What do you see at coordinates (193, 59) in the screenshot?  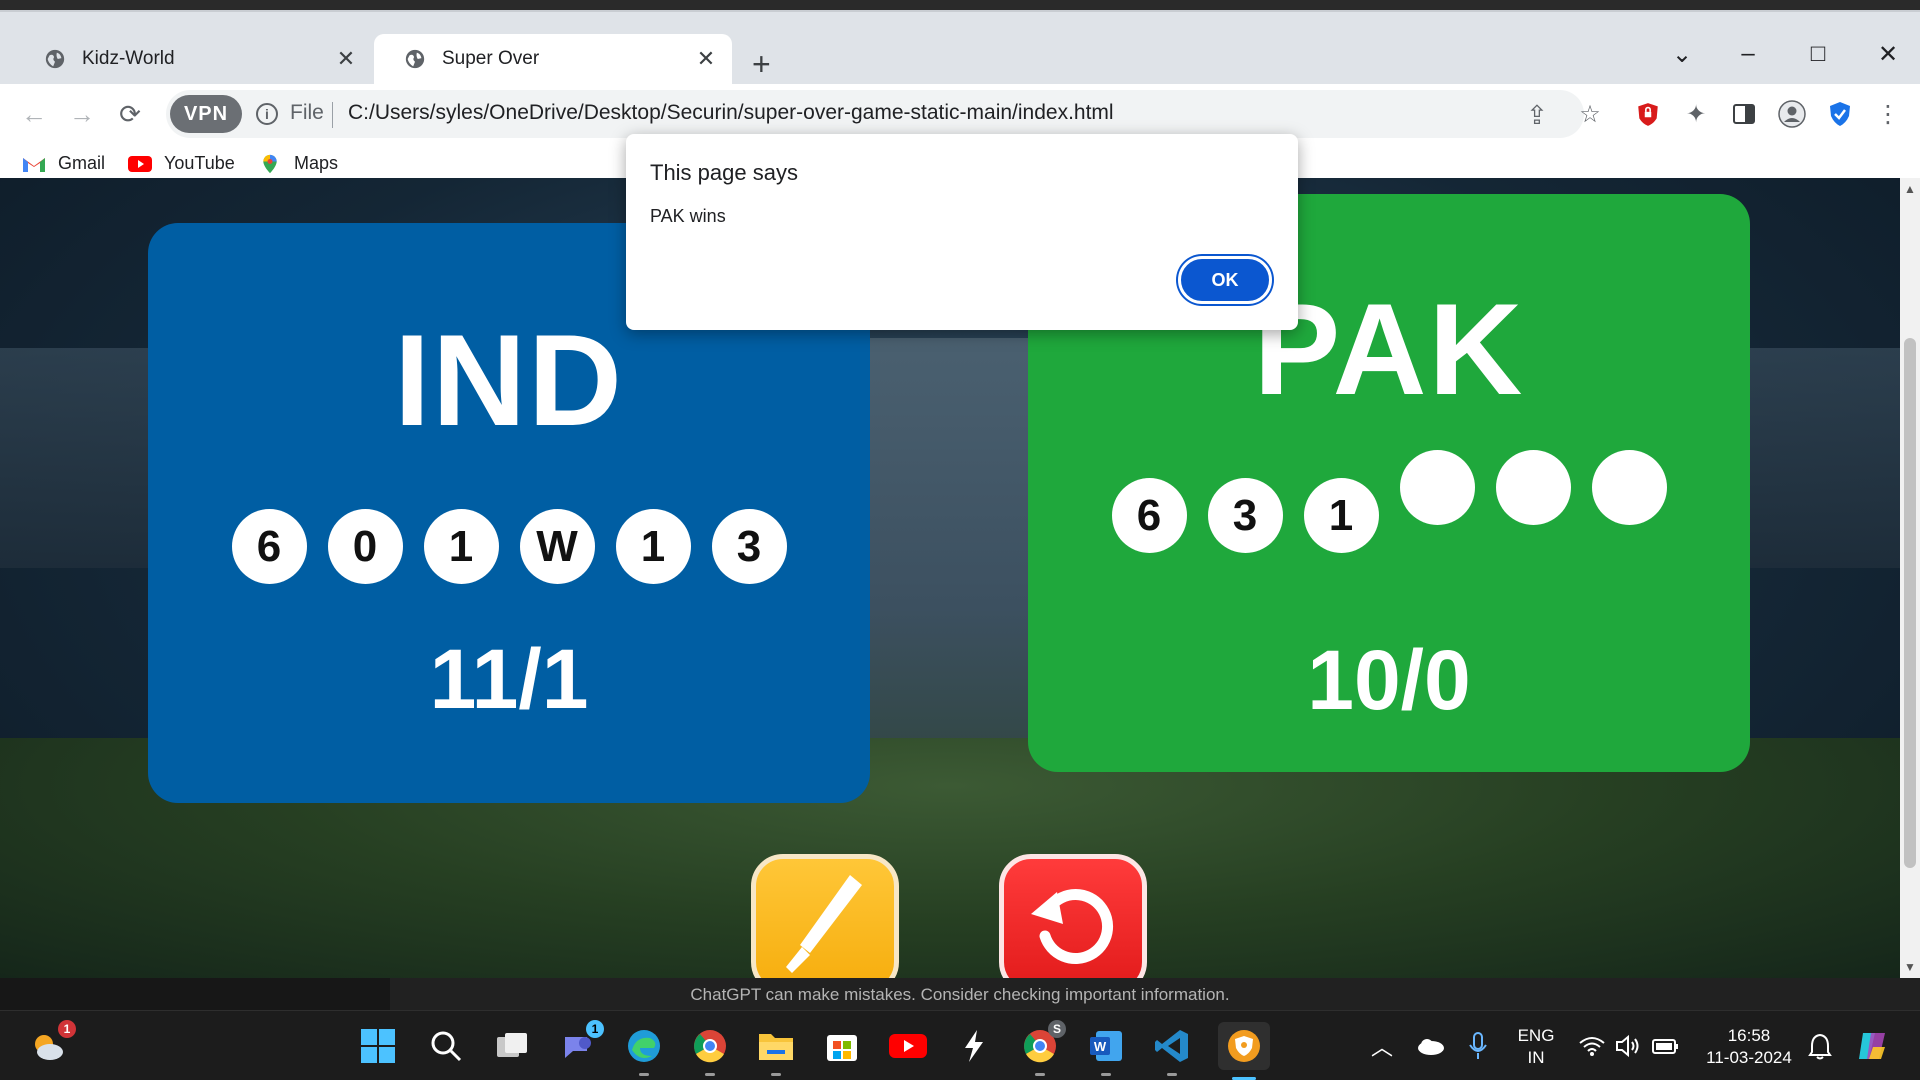 I see `tab-kidz-world: Kidz-World ✕` at bounding box center [193, 59].